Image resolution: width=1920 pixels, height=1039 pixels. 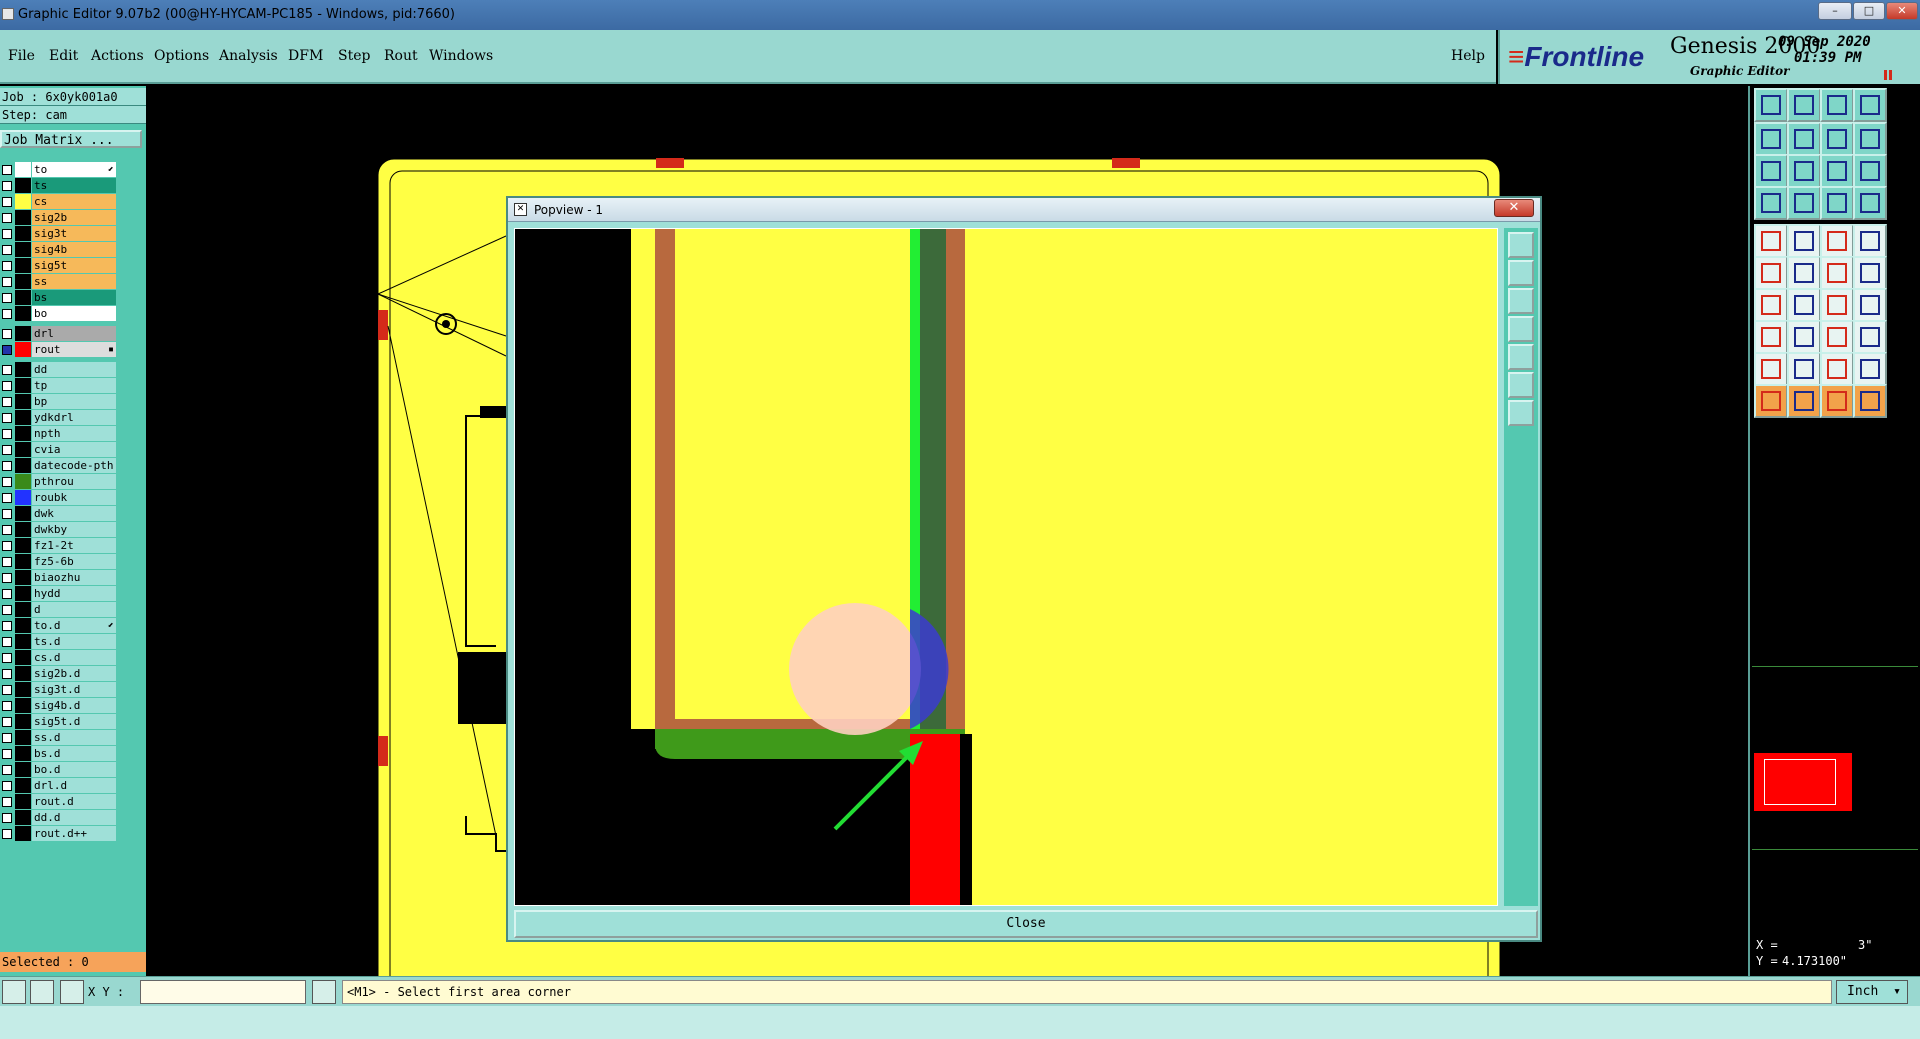 What do you see at coordinates (1872, 992) in the screenshot?
I see `unit-selector: Inch ▾` at bounding box center [1872, 992].